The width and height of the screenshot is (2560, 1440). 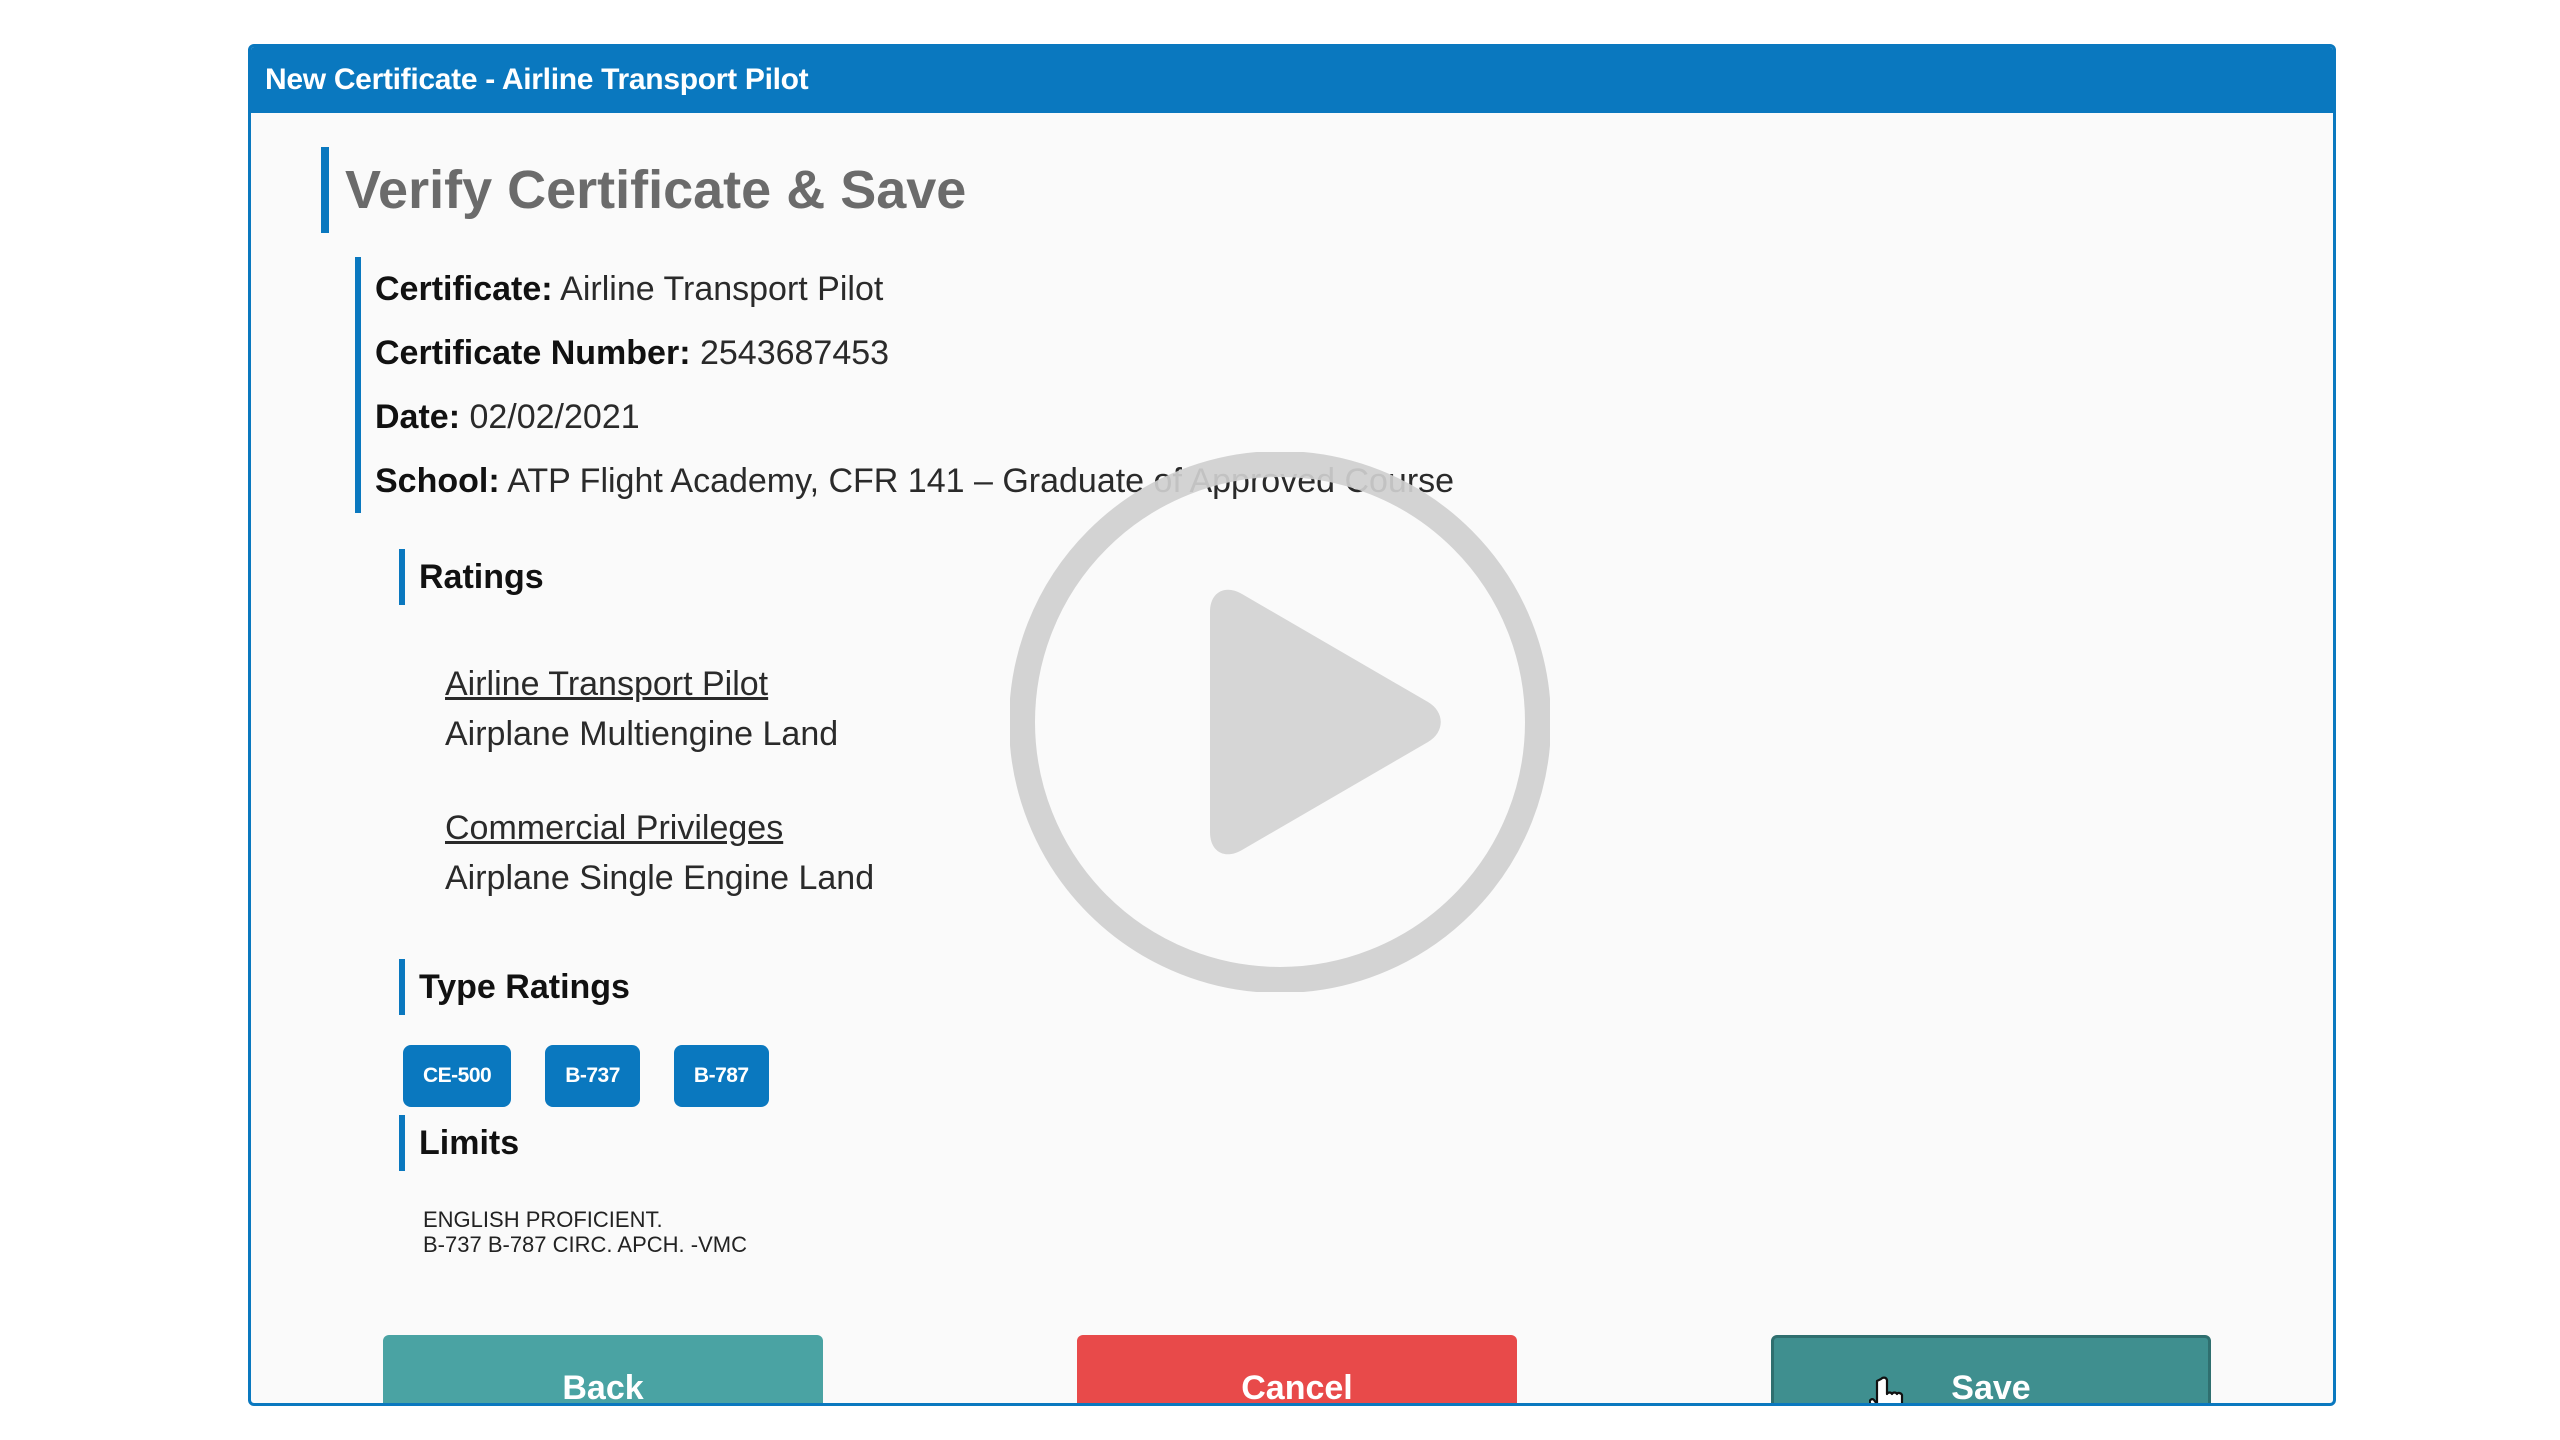 What do you see at coordinates (642, 734) in the screenshot?
I see `rating-sub: Airplane Multiengine Land` at bounding box center [642, 734].